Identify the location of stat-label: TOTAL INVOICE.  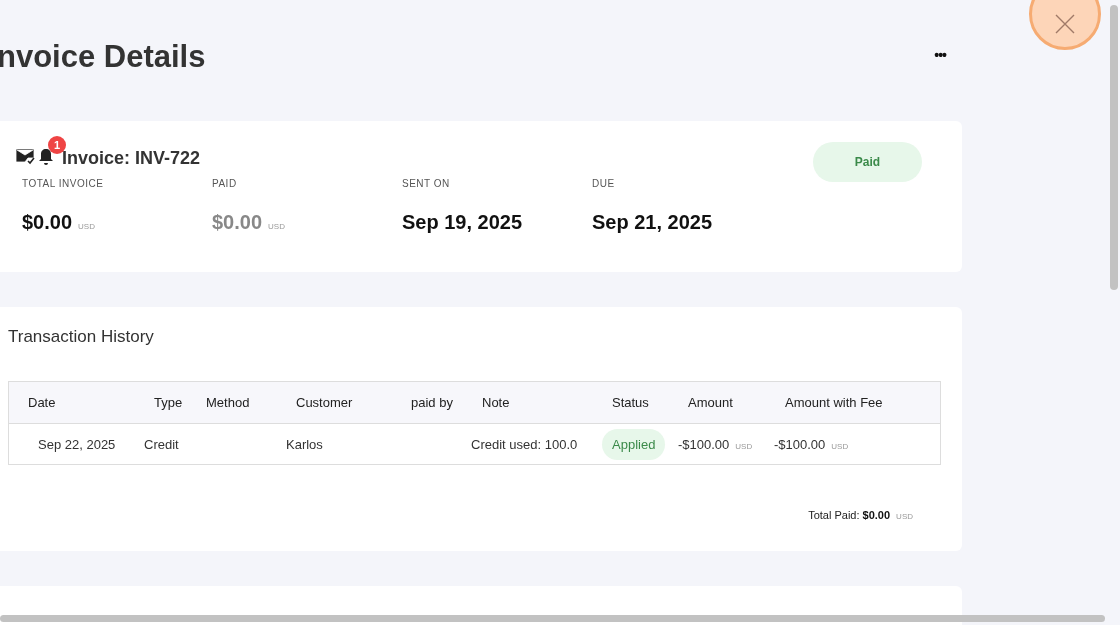
(63, 183).